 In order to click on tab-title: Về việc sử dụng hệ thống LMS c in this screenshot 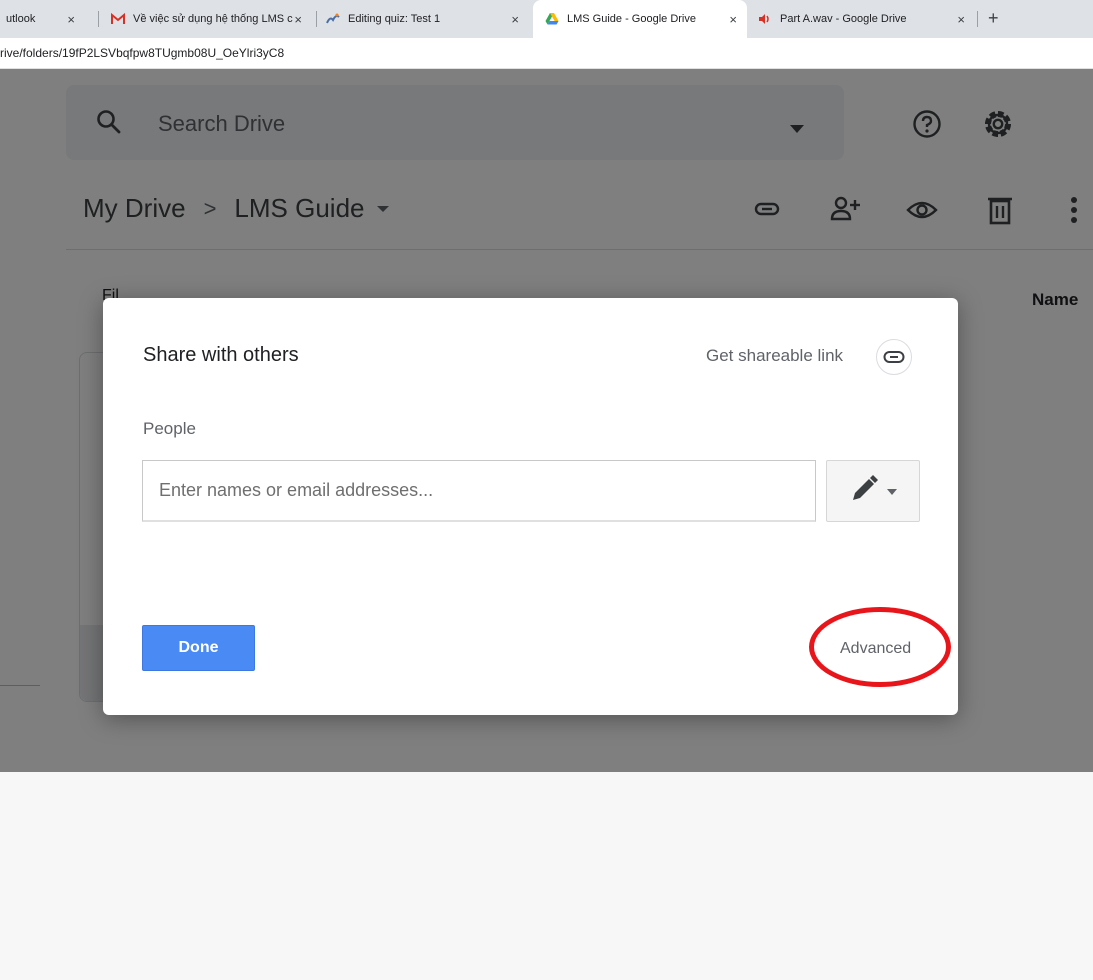, I will do `click(213, 19)`.